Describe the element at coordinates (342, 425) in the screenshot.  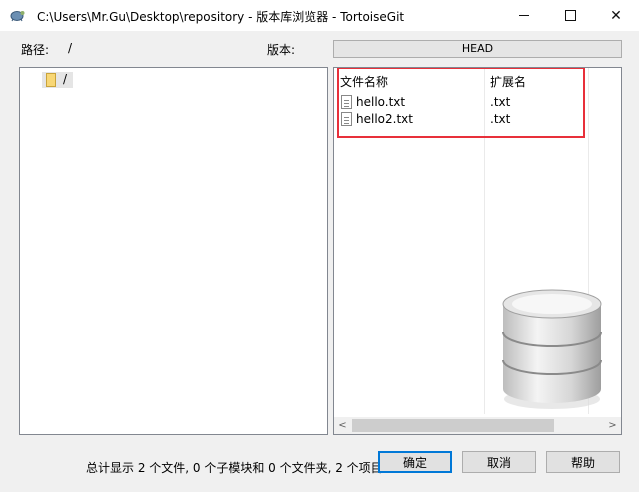
I see `scroll-left-arrow: <` at that location.